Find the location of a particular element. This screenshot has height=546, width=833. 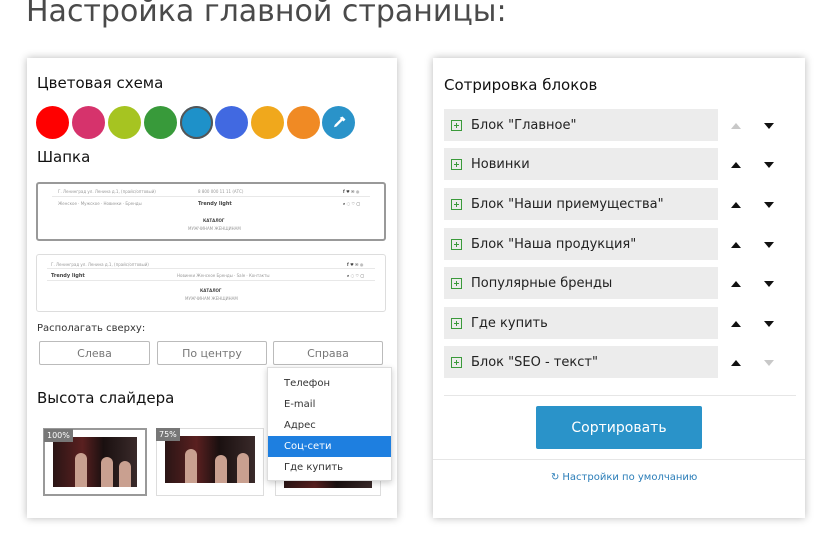

dropdown-item-social: Соц-сети is located at coordinates (329, 446).